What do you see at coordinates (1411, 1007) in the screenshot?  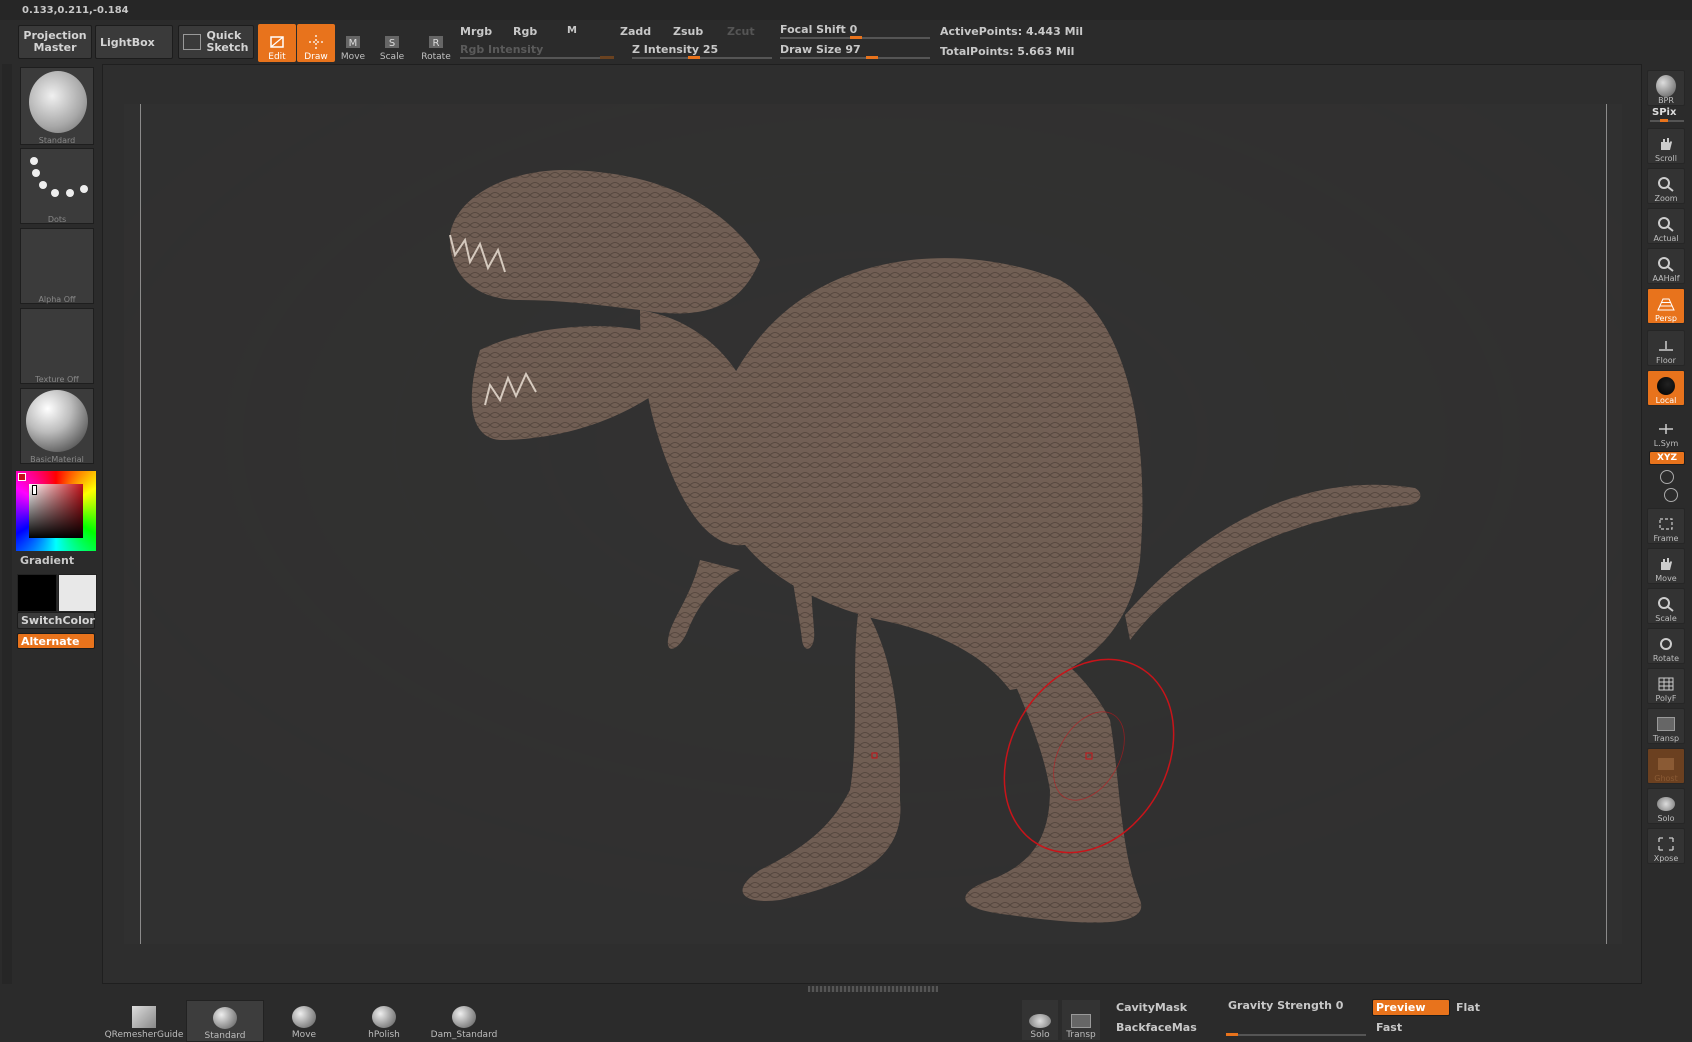 I see `preview-button: Preview` at bounding box center [1411, 1007].